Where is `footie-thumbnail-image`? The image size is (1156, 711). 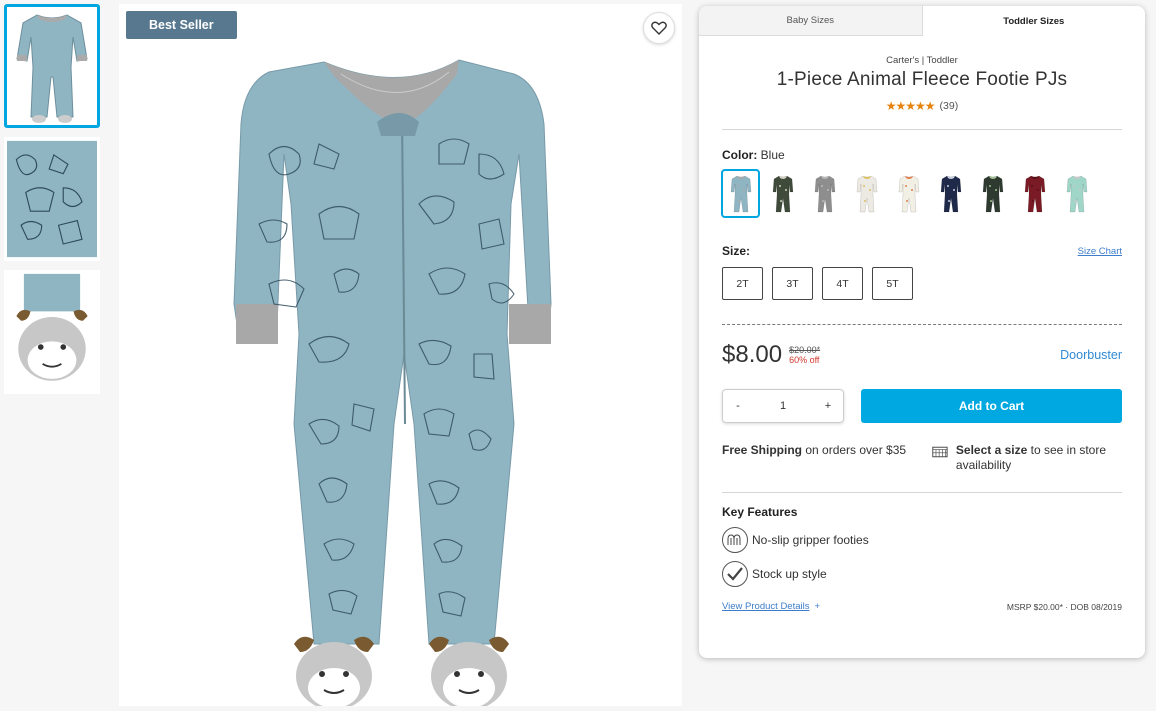
footie-thumbnail-image is located at coordinates (52, 68).